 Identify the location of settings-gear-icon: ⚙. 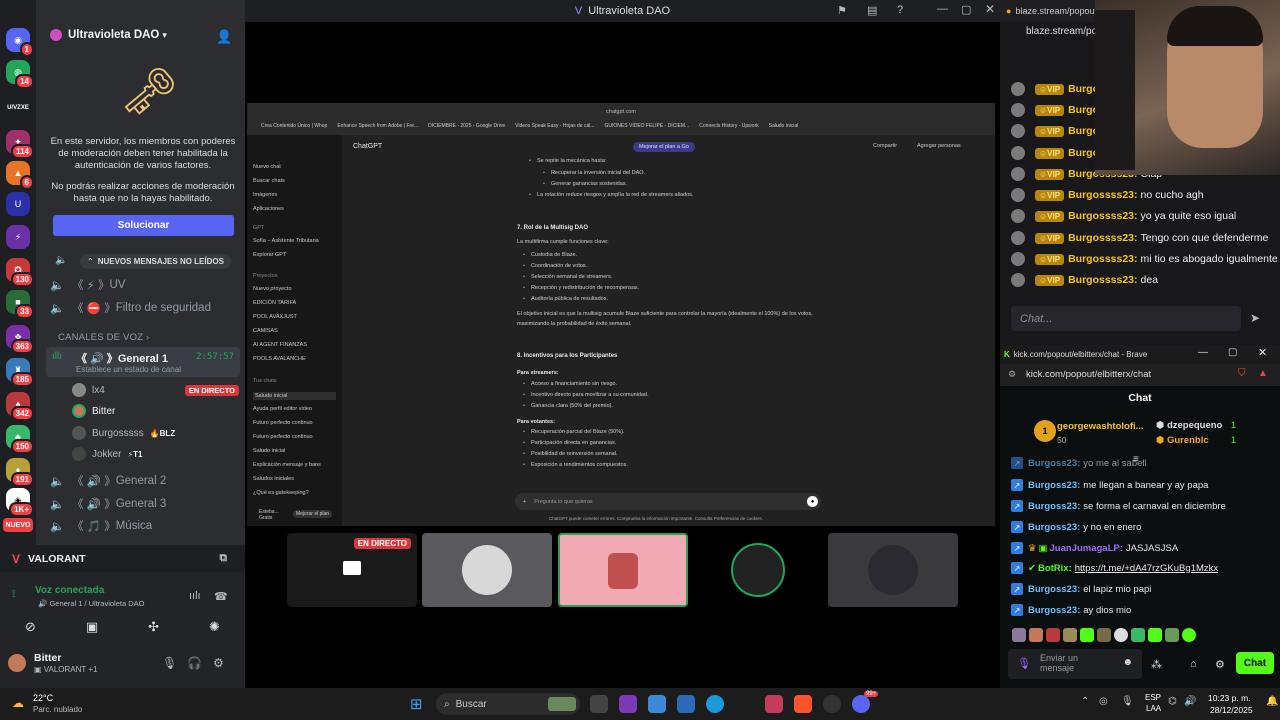
(1220, 664).